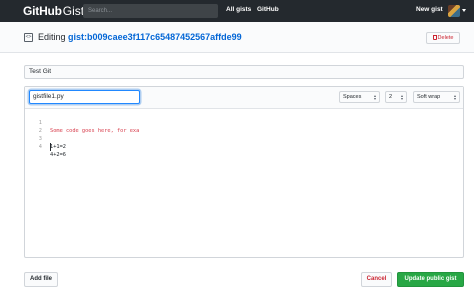 Image resolution: width=474 pixels, height=300 pixels. Describe the element at coordinates (73, 11) in the screenshot. I see `logo-gist-text: Gist` at that location.